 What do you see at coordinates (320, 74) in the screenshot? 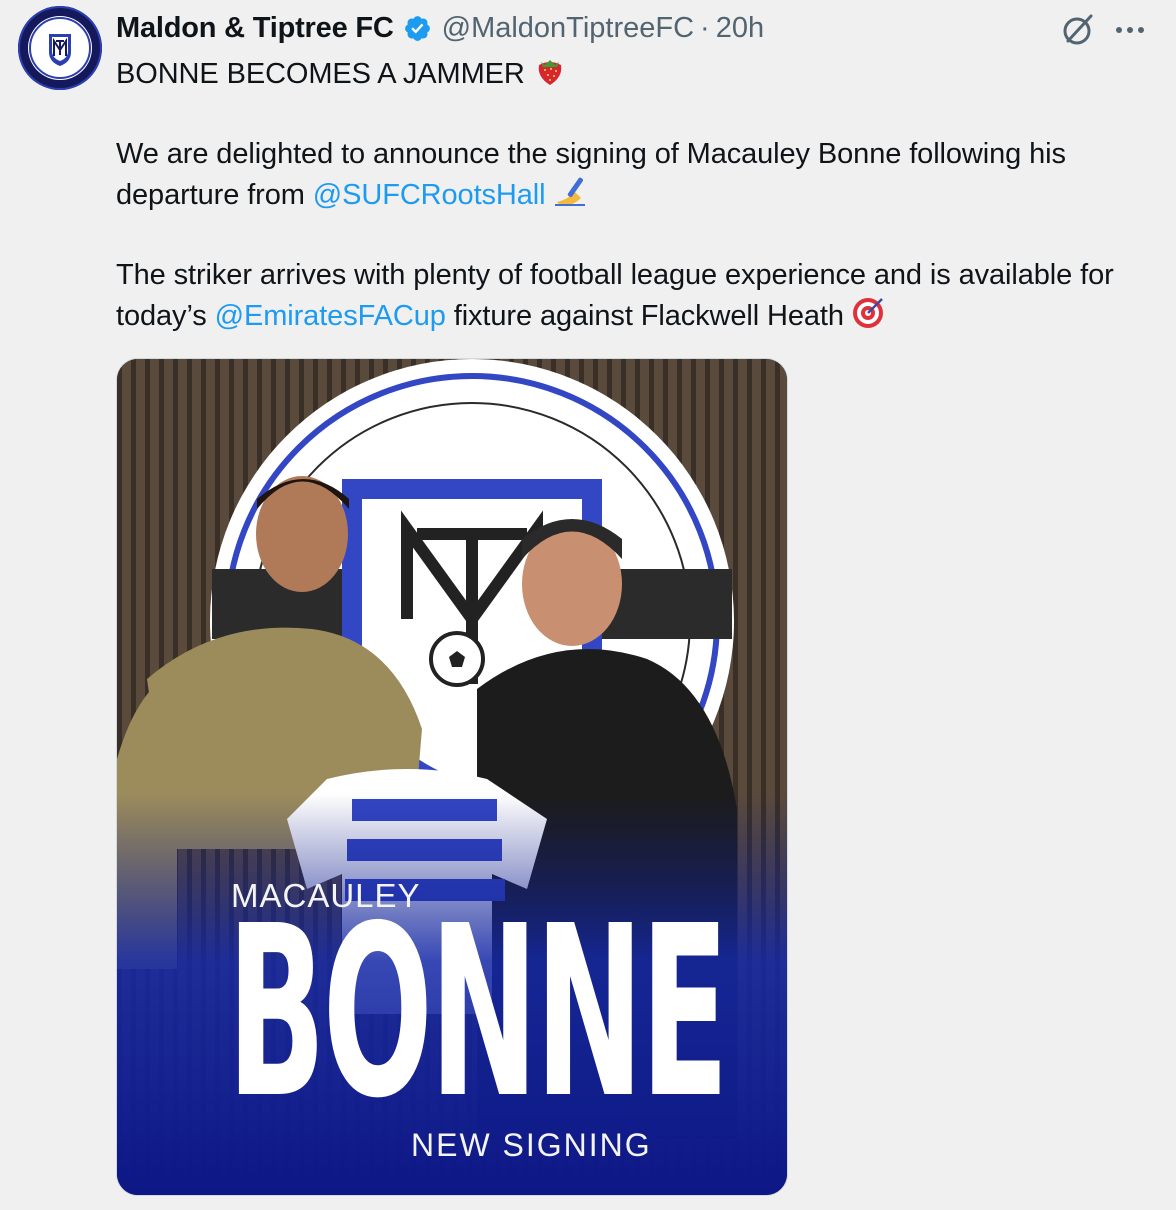
I see `headline-text: BONNE BECOMES A JAMMER` at bounding box center [320, 74].